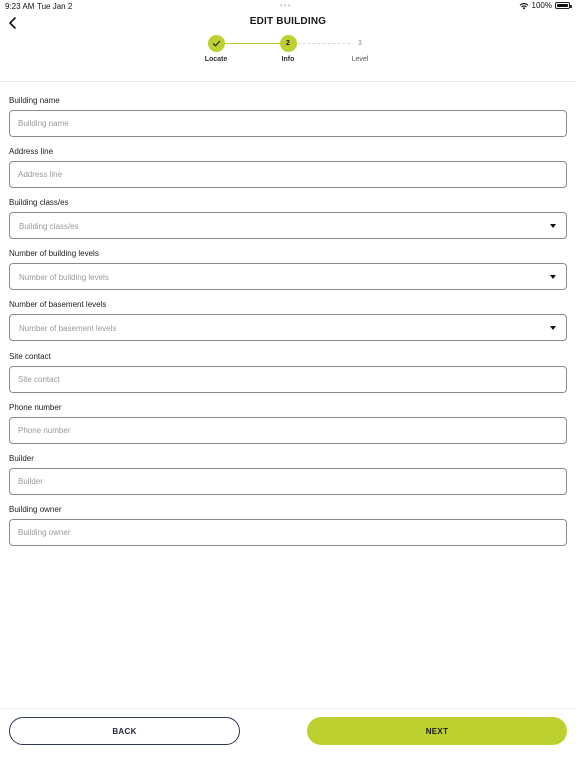 Image resolution: width=576 pixels, height=768 pixels. I want to click on phone-number-input, so click(288, 430).